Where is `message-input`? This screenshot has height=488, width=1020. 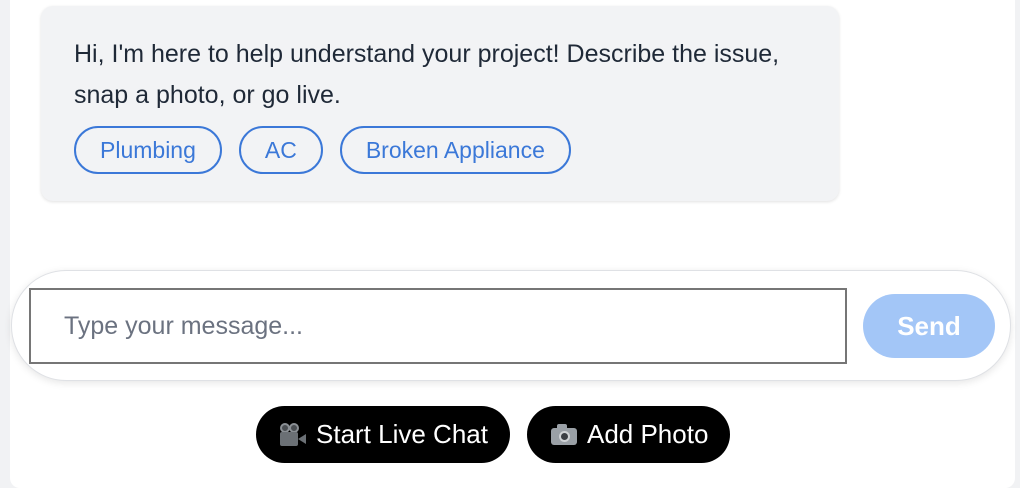 message-input is located at coordinates (438, 326).